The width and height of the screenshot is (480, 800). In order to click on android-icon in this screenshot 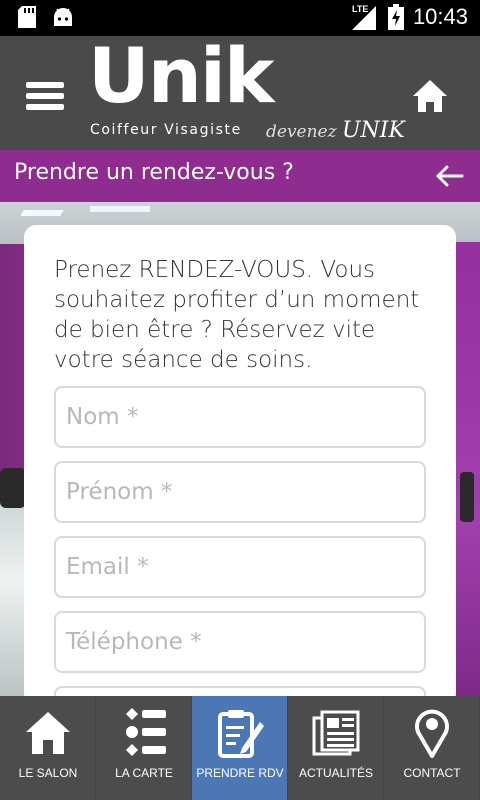, I will do `click(63, 17)`.